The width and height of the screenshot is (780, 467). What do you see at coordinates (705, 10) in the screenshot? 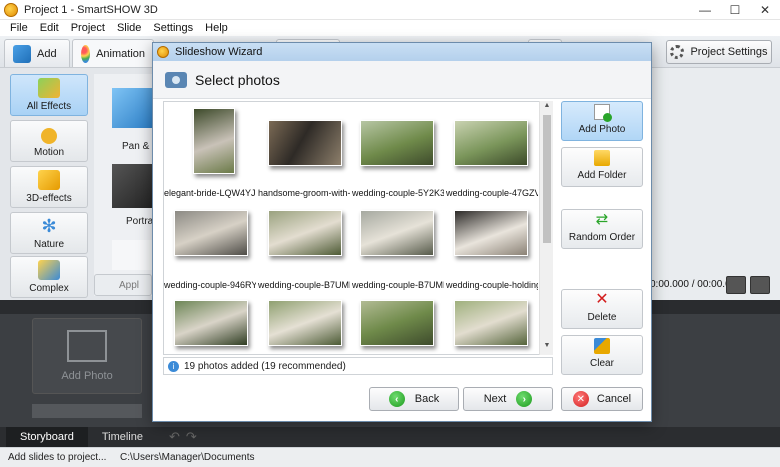
I see `minimize-icon: —` at bounding box center [705, 10].